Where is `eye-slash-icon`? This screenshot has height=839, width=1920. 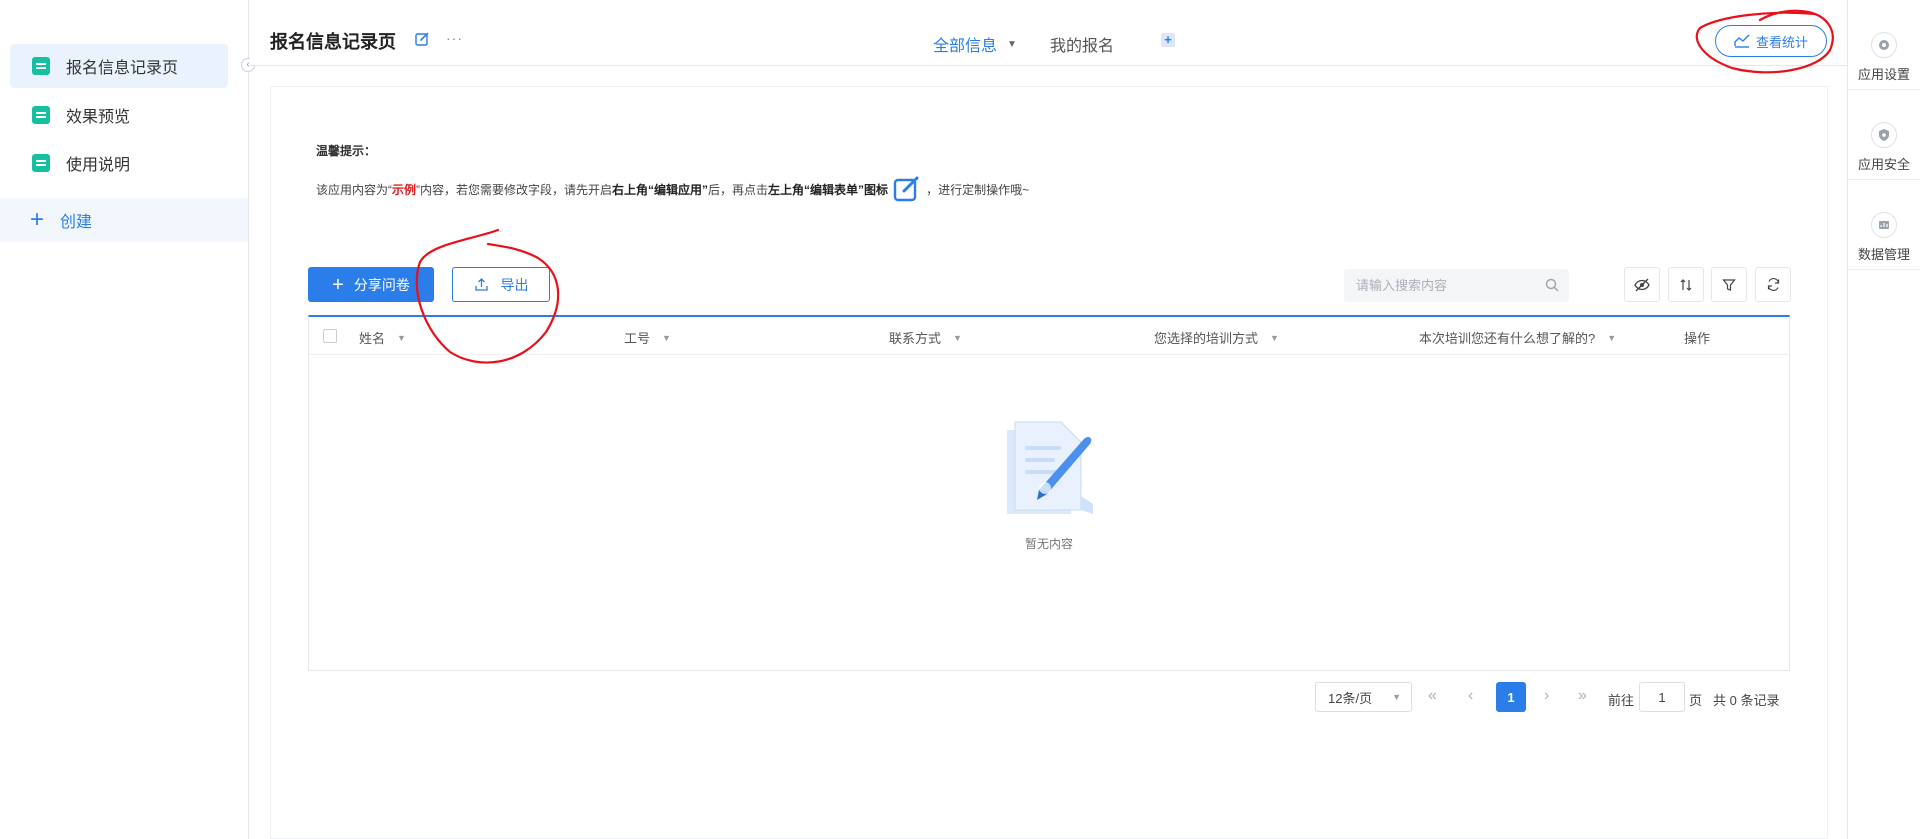 eye-slash-icon is located at coordinates (1642, 284).